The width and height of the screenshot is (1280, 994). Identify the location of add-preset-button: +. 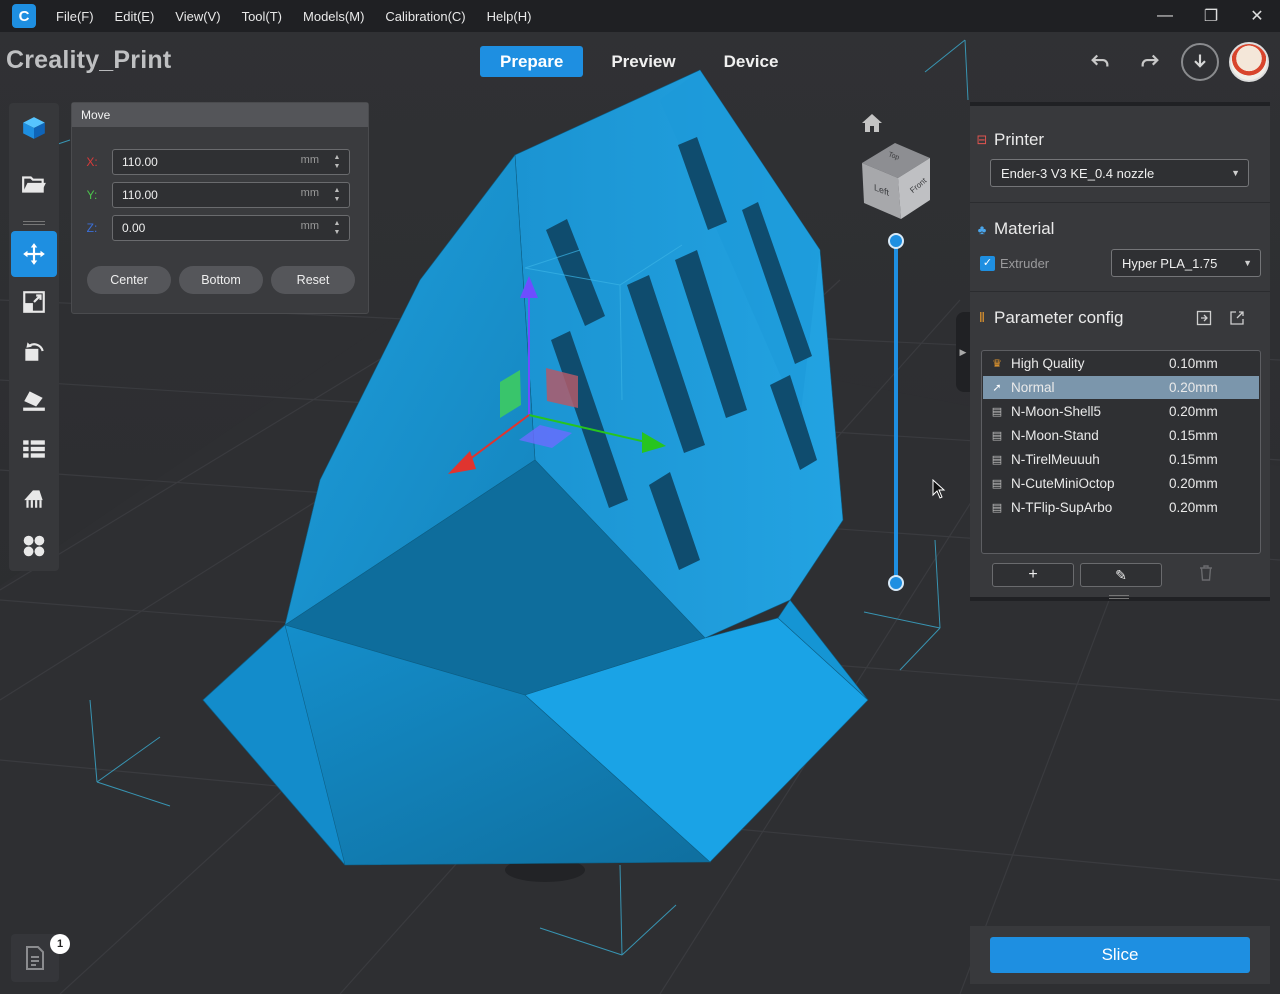
(1033, 575).